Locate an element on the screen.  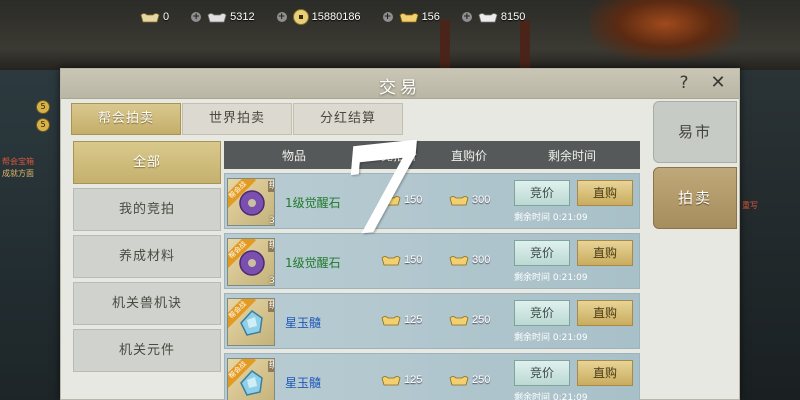
currency-silver-2: + 8150 is located at coordinates (493, 17).